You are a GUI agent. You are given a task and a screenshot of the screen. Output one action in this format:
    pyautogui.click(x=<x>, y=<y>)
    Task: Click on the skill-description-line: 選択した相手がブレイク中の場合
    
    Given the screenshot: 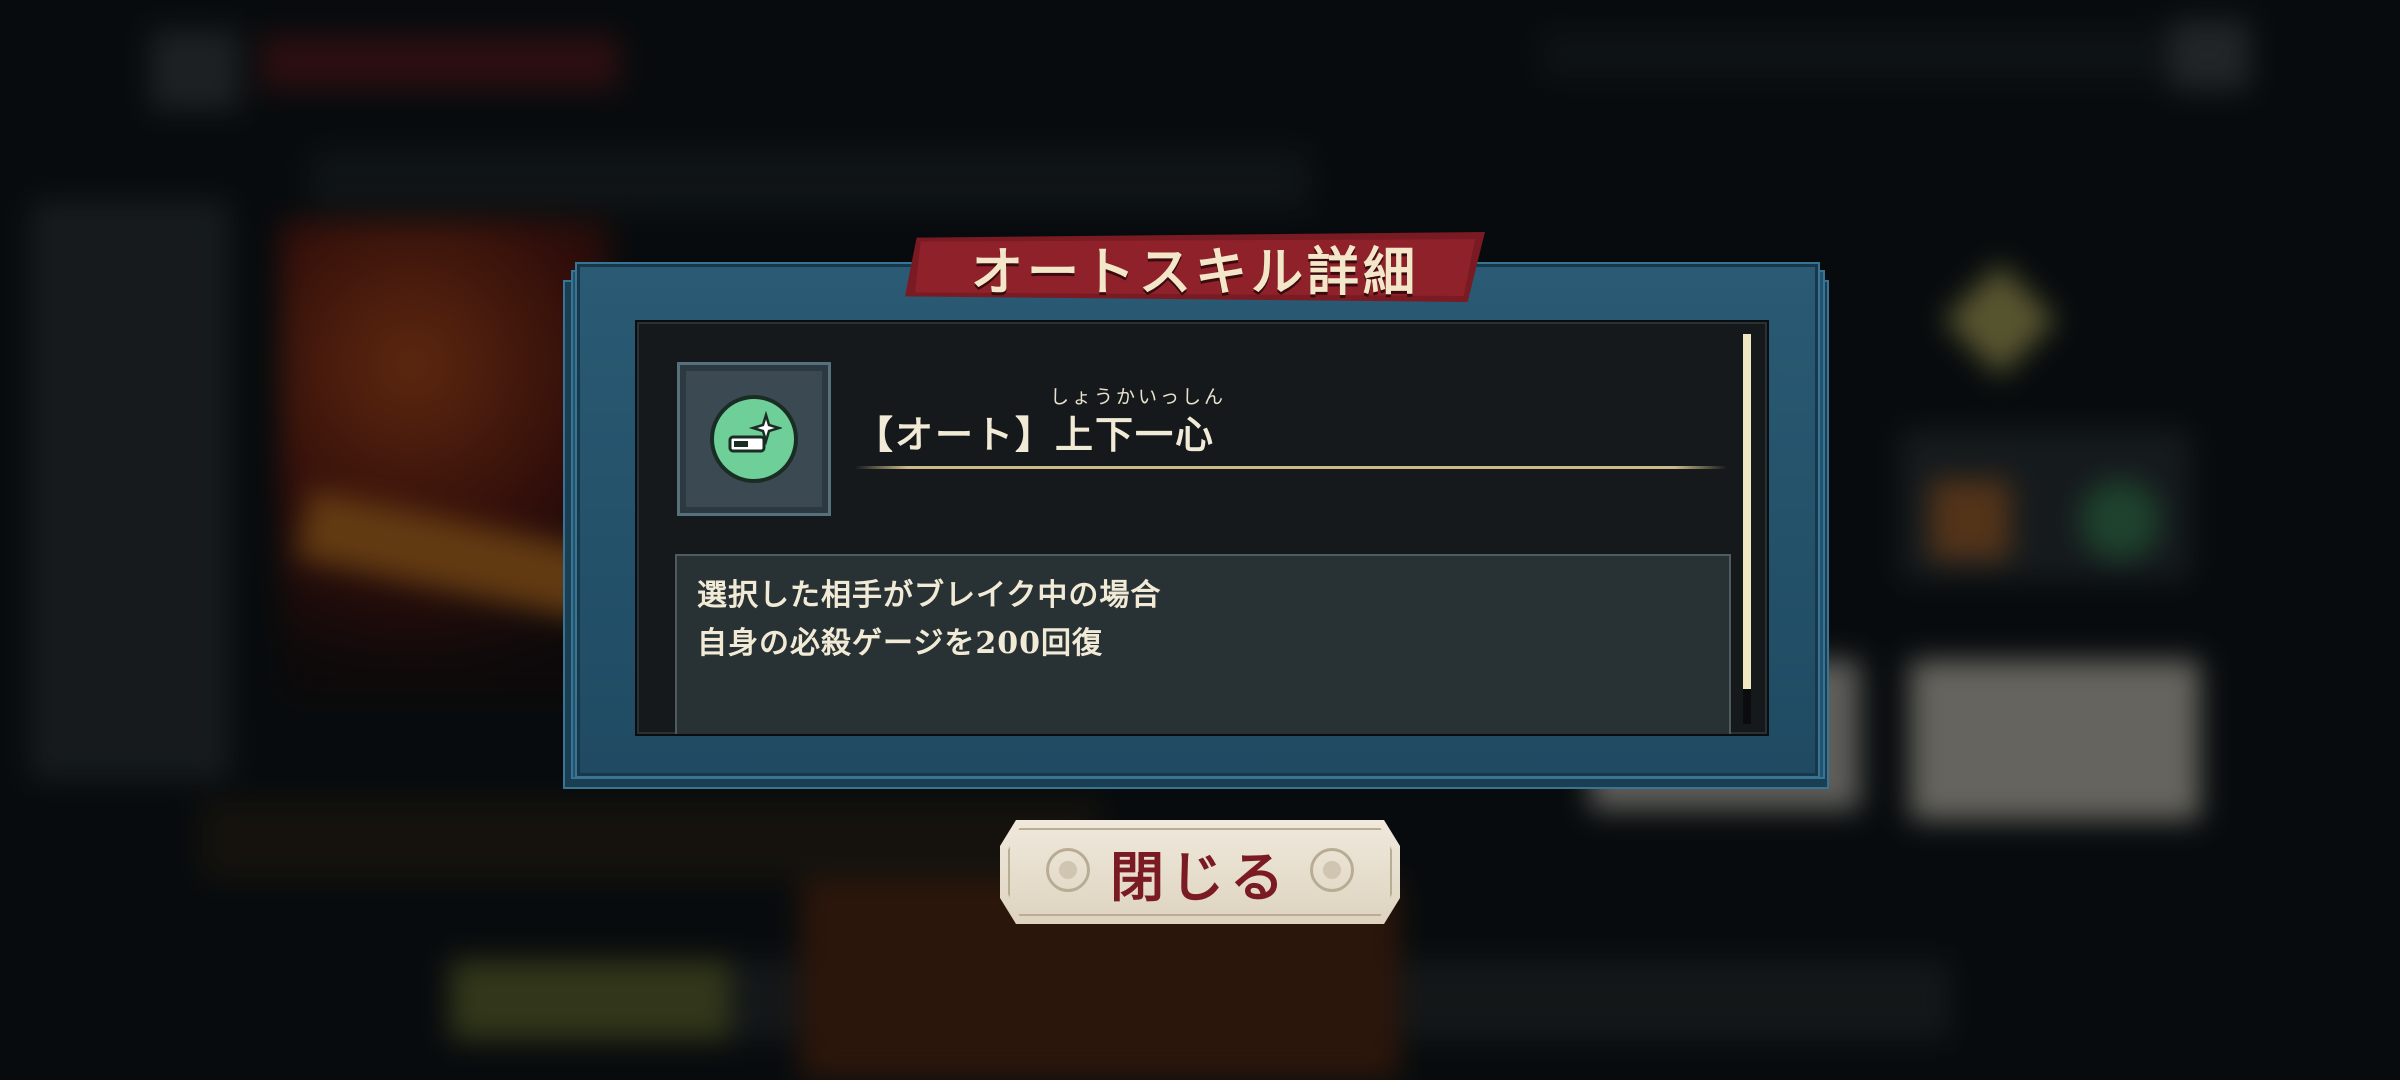 What is the action you would take?
    pyautogui.click(x=929, y=595)
    